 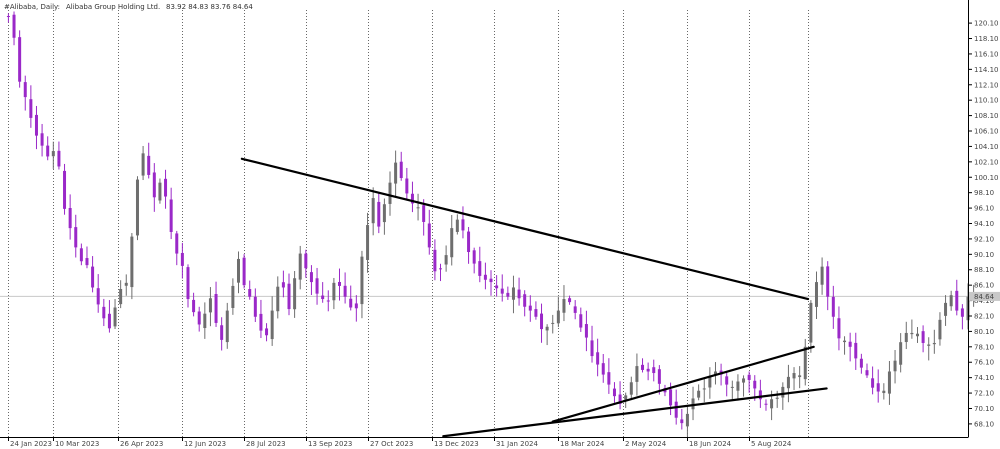 I want to click on price-tick-label: 108.10, so click(x=986, y=116).